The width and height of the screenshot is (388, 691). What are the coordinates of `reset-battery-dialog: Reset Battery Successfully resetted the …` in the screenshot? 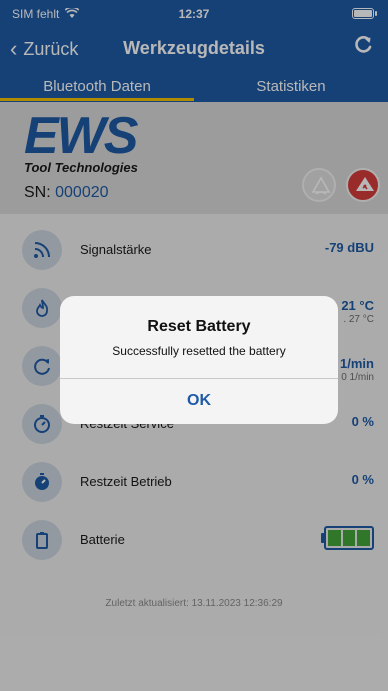 It's located at (199, 360).